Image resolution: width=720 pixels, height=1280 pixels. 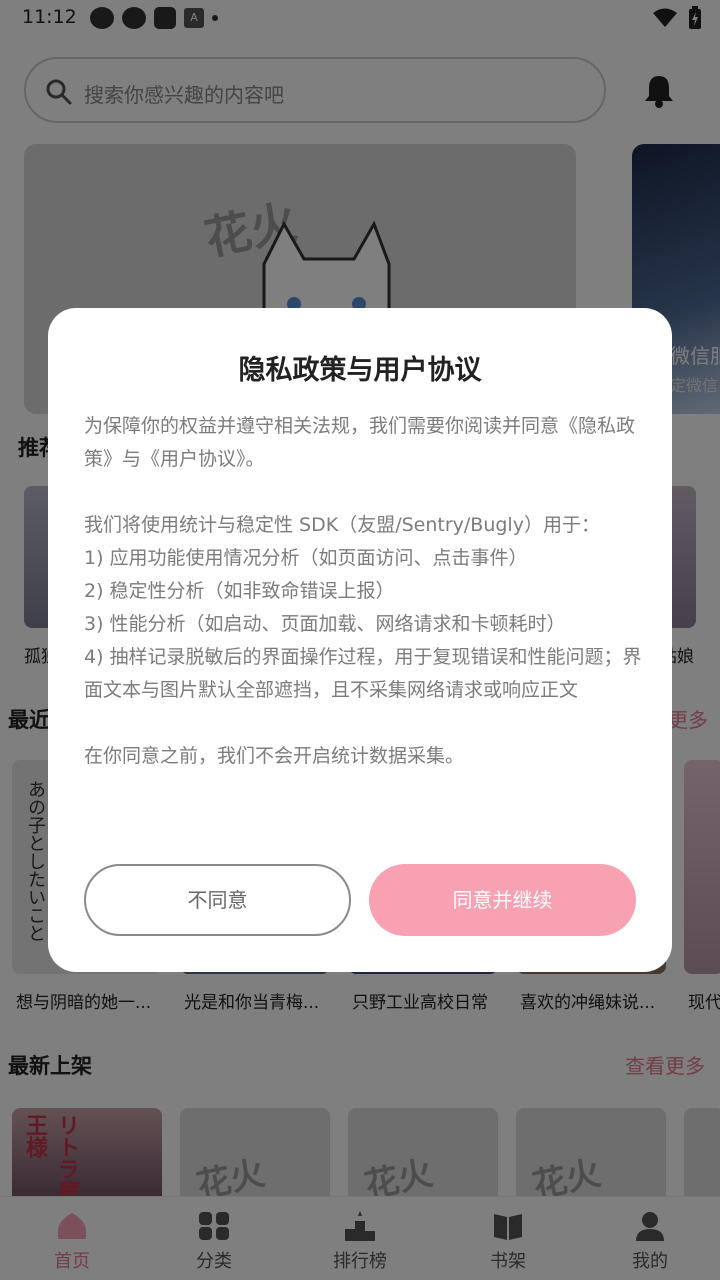 I want to click on dialog-paragraph: 在你同意之前，我们不会开启统计数据采集。, so click(x=274, y=756).